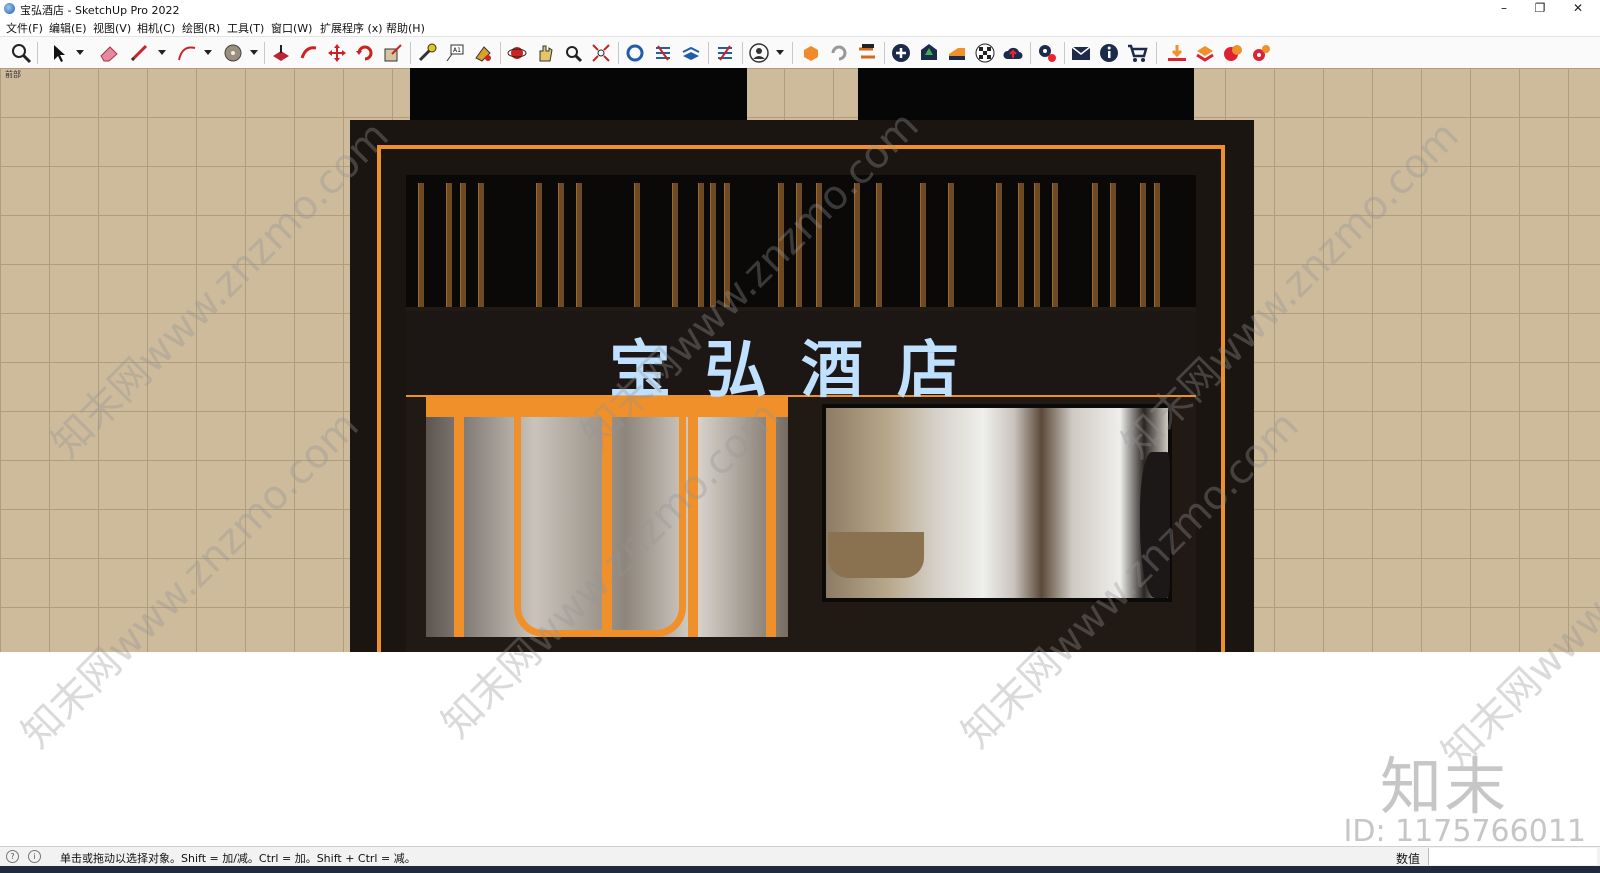 This screenshot has height=873, width=1600. Describe the element at coordinates (601, 53) in the screenshot. I see `zoom-extents-icon` at that location.